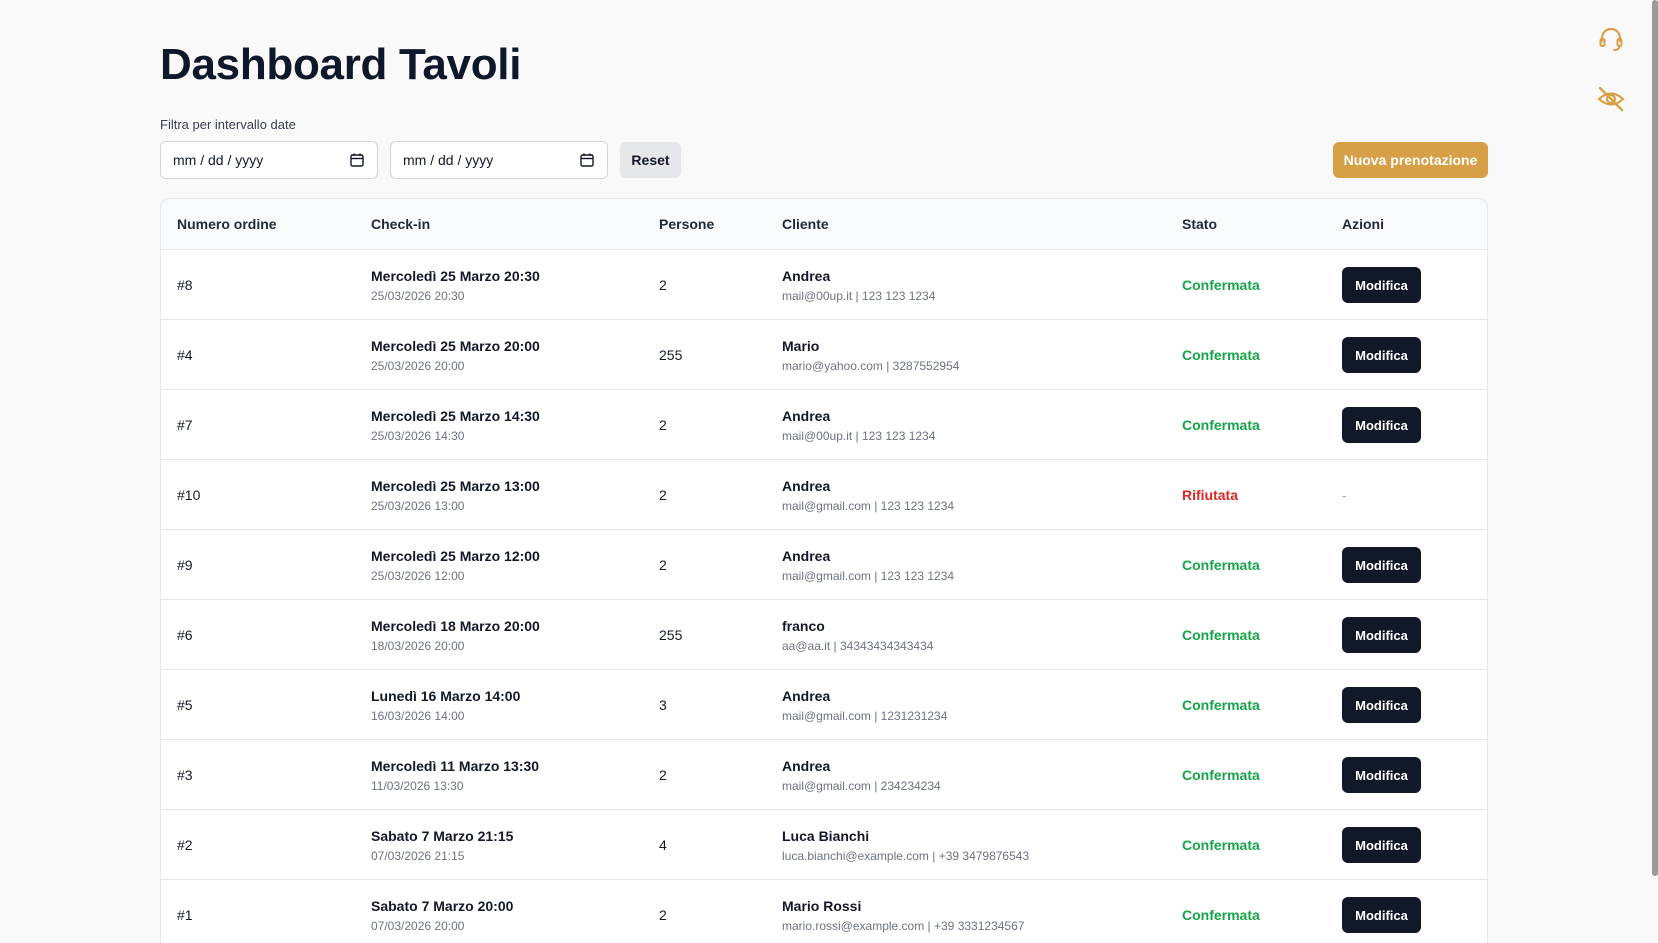  I want to click on checkin-date: 16/03/2026 14:00, so click(418, 715).